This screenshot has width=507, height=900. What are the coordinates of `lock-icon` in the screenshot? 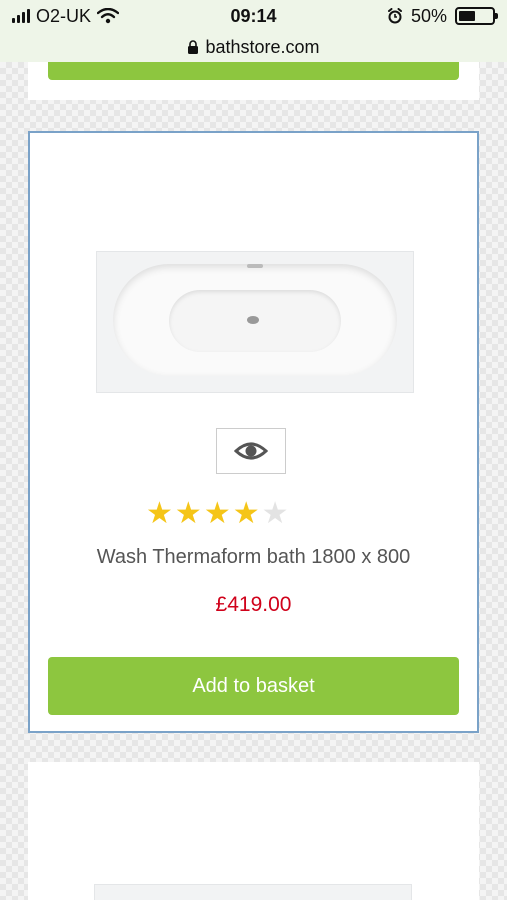 It's located at (193, 47).